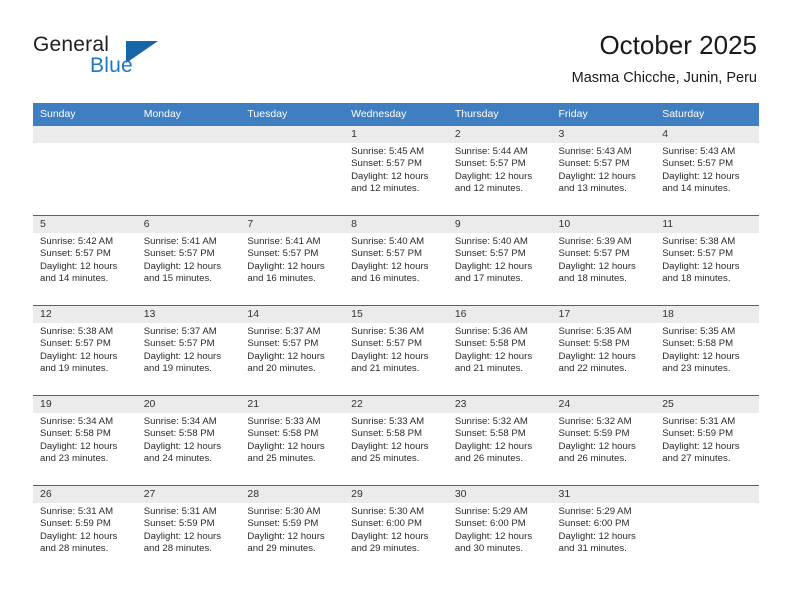 The width and height of the screenshot is (792, 612). I want to click on day-info-line: Sunrise: 5:35 AM, so click(699, 331).